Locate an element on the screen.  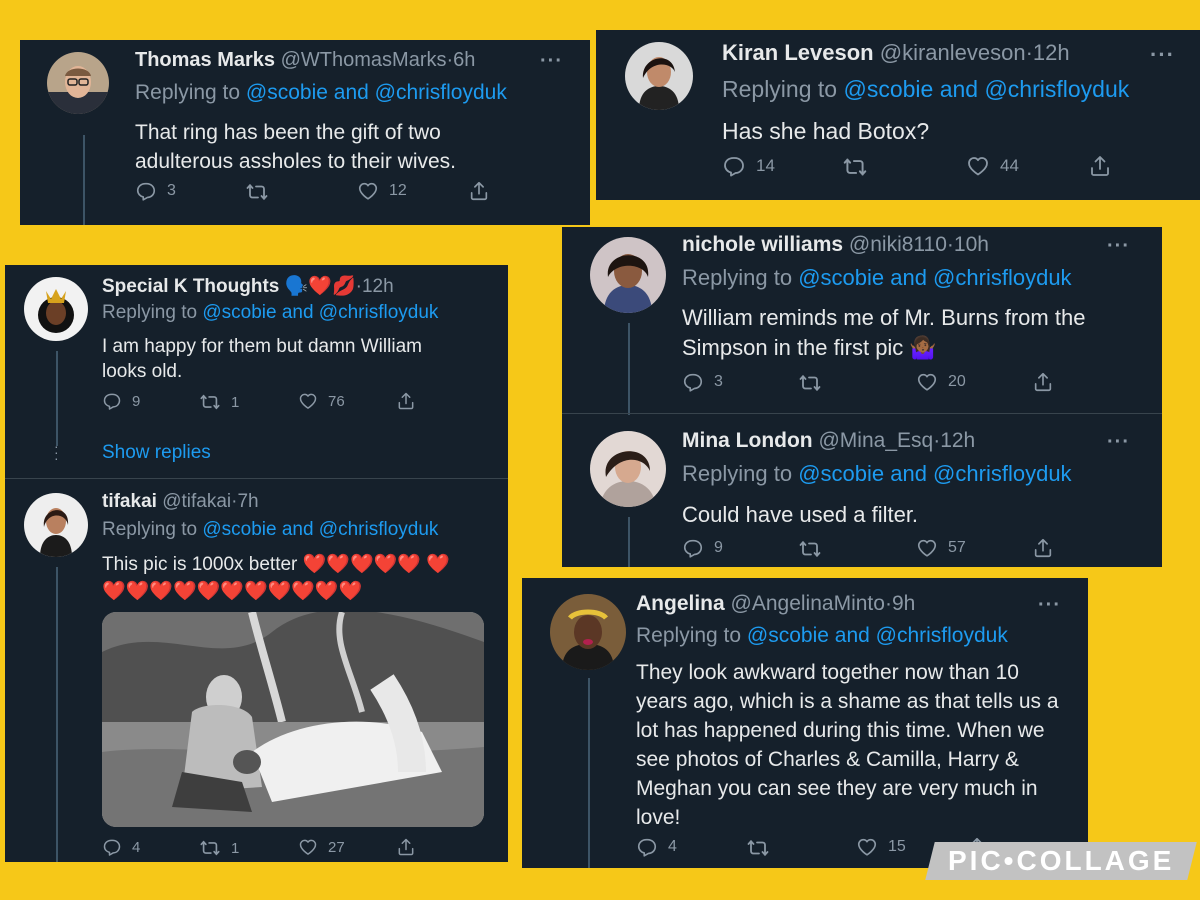
author-name: Thomas Marks is located at coordinates (205, 60).